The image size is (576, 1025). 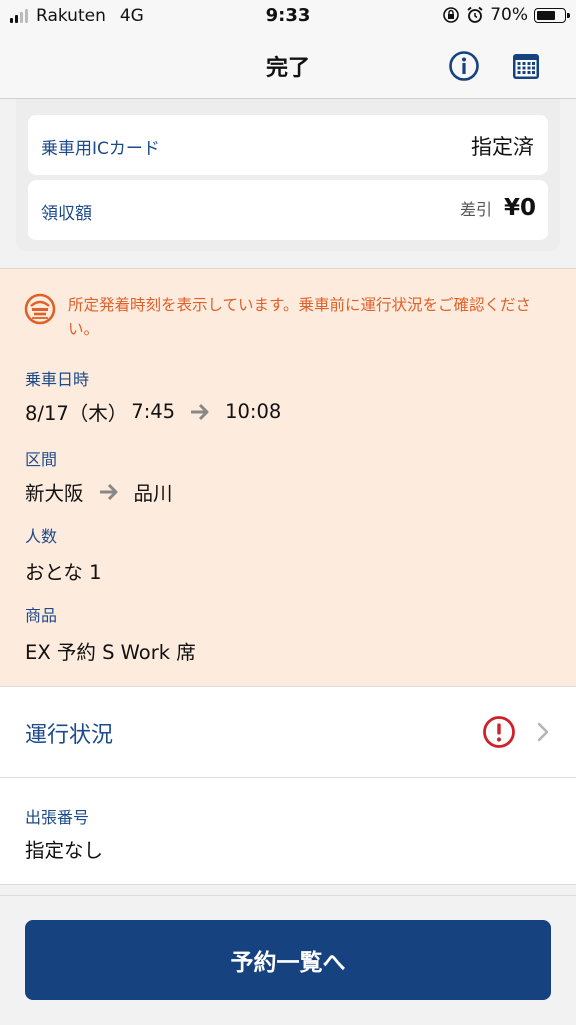 I want to click on nav-bar: 完了, so click(x=288, y=65).